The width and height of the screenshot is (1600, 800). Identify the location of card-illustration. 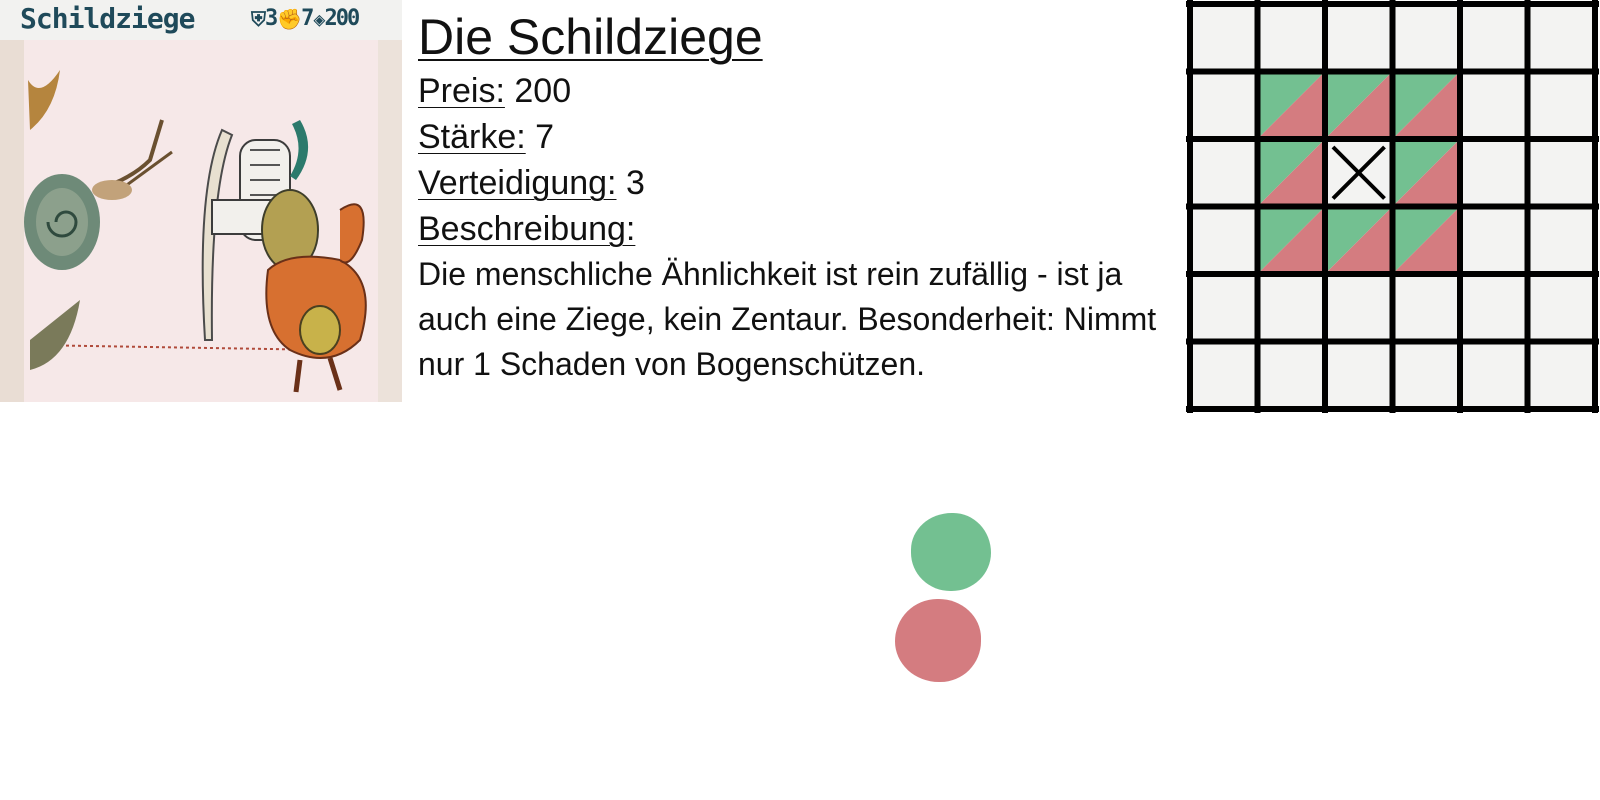
(201, 221).